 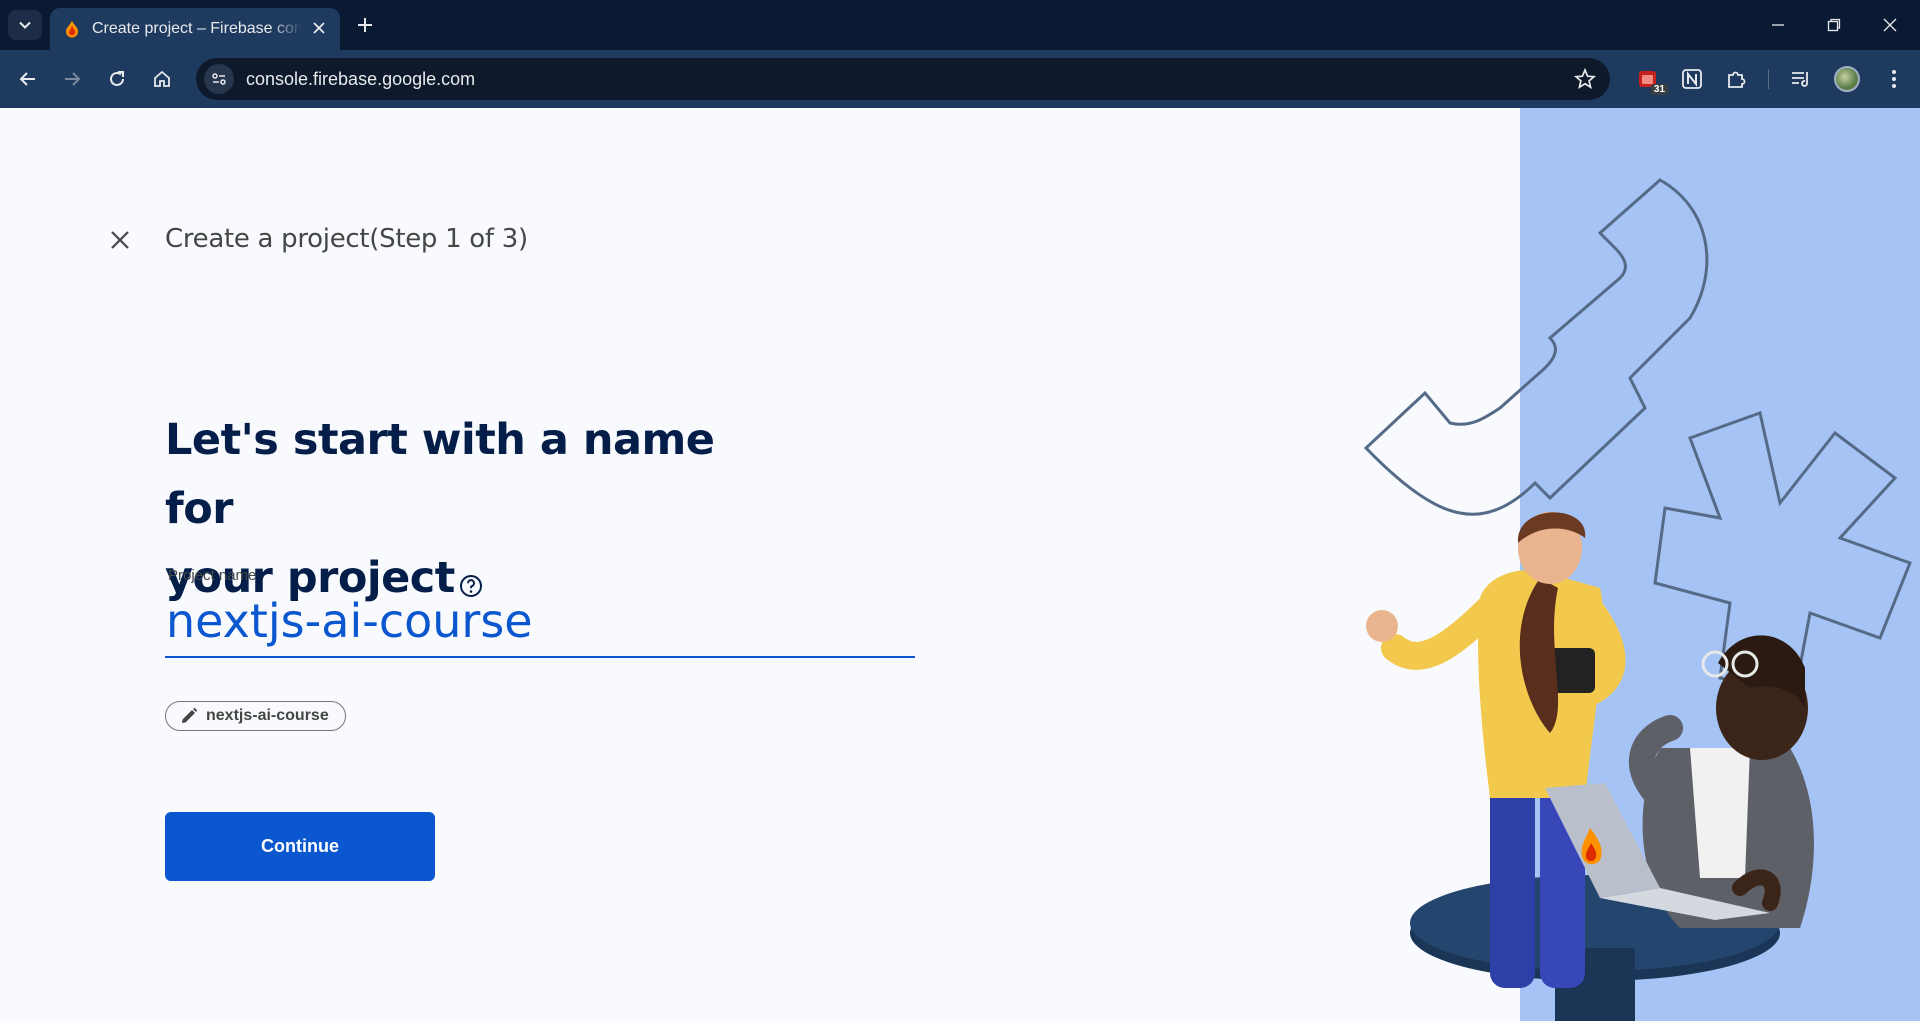 I want to click on browser-toolbar: console.firebase.google.com 31, so click(x=960, y=79).